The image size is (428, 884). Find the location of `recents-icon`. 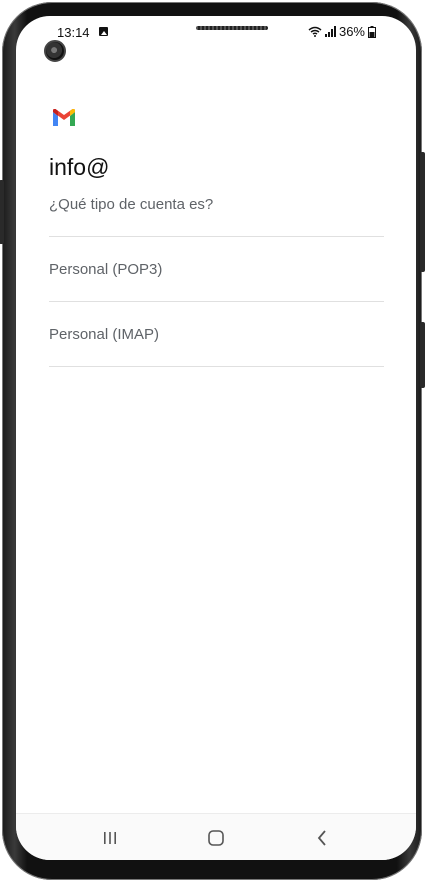

recents-icon is located at coordinates (110, 837).